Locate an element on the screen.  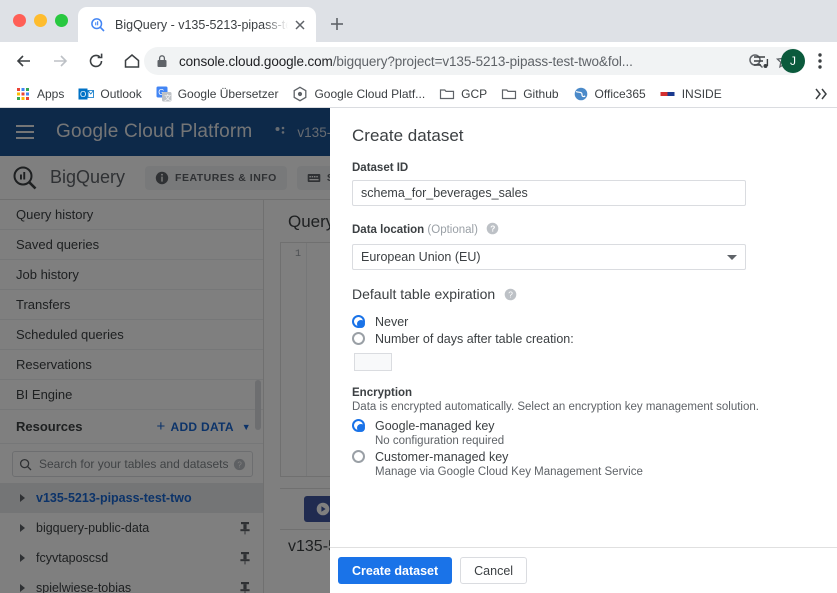
bookmark-inside: INSIDE is located at coordinates (691, 94).